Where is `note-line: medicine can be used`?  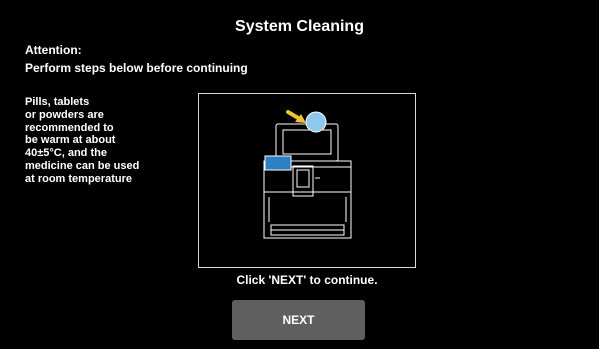 note-line: medicine can be used is located at coordinates (82, 165).